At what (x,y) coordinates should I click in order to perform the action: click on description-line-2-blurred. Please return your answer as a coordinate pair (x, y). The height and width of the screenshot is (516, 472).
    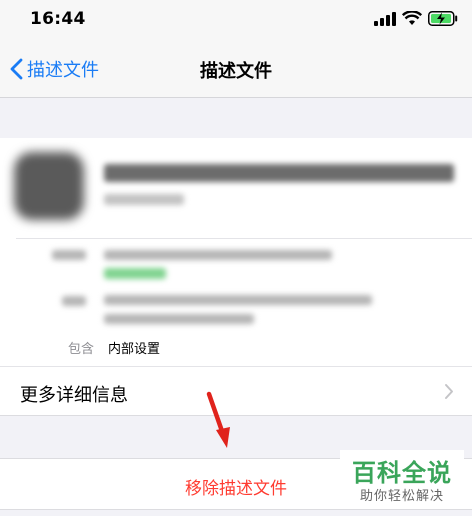
    Looking at the image, I should click on (179, 319).